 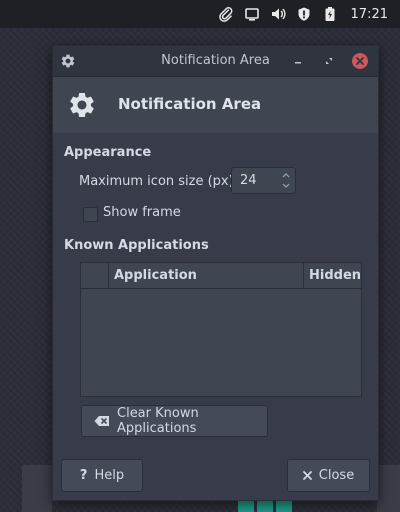 What do you see at coordinates (286, 180) in the screenshot?
I see `spinner-arrows-icon` at bounding box center [286, 180].